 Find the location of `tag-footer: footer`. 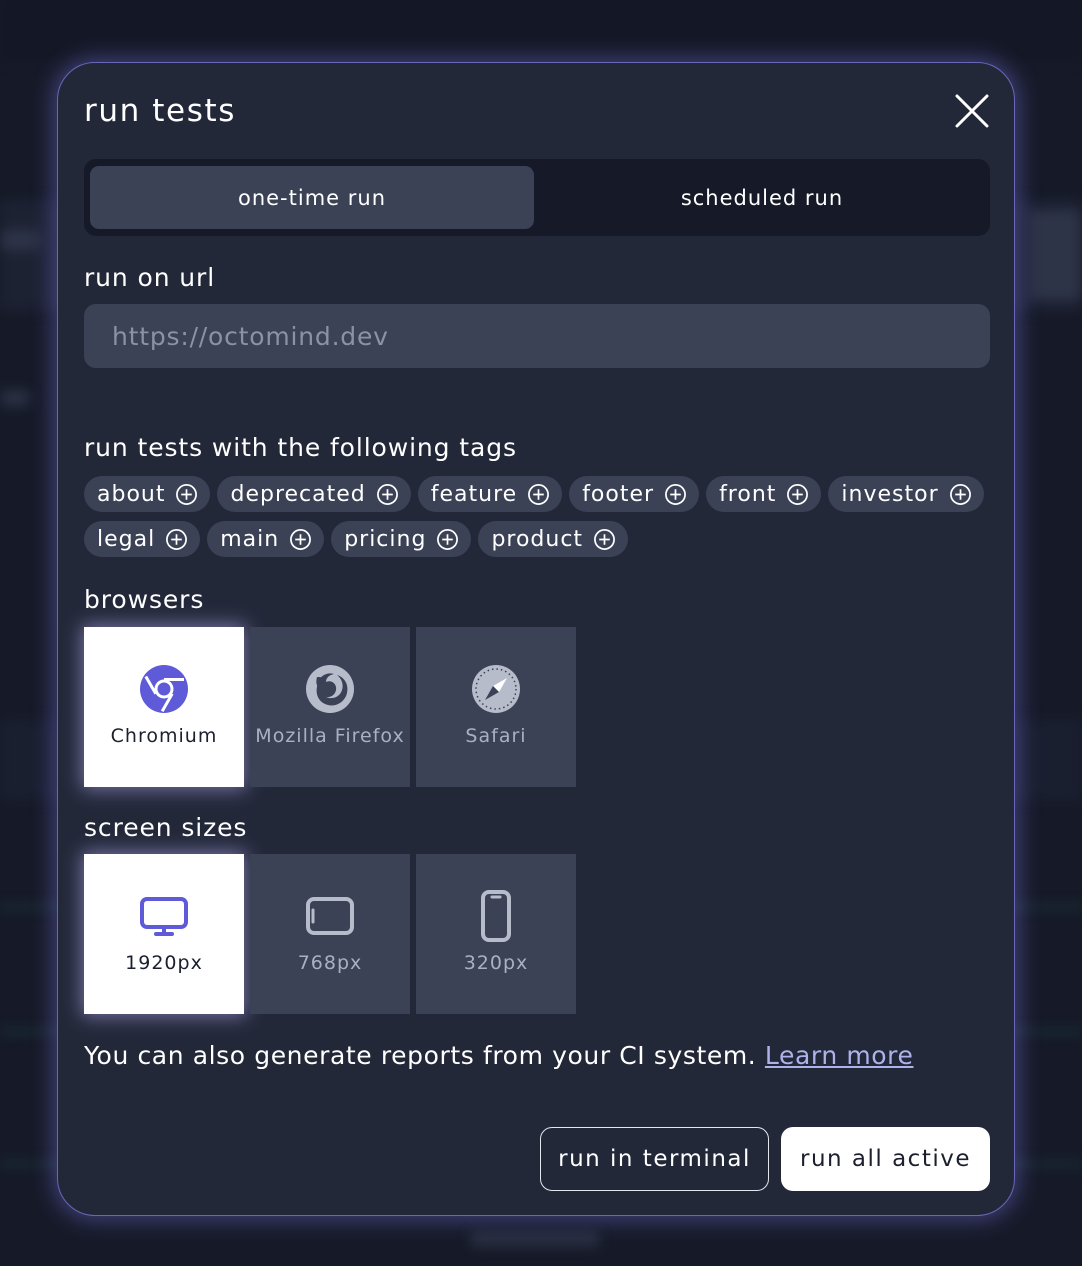

tag-footer: footer is located at coordinates (634, 494).